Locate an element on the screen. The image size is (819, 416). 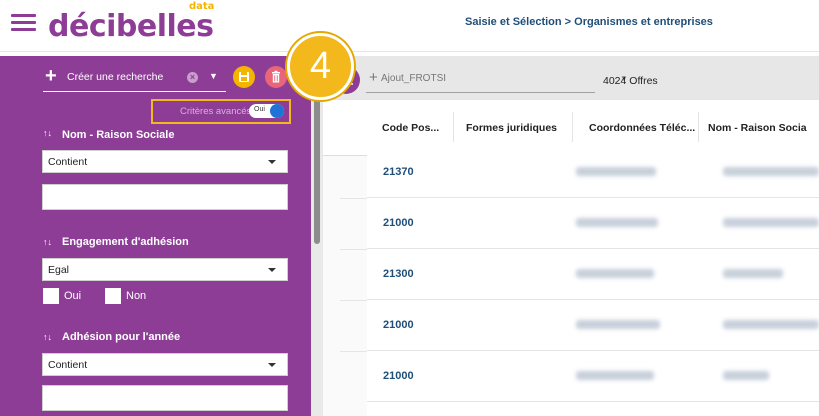
filter-title: Engagement d'adhésion is located at coordinates (125, 242).